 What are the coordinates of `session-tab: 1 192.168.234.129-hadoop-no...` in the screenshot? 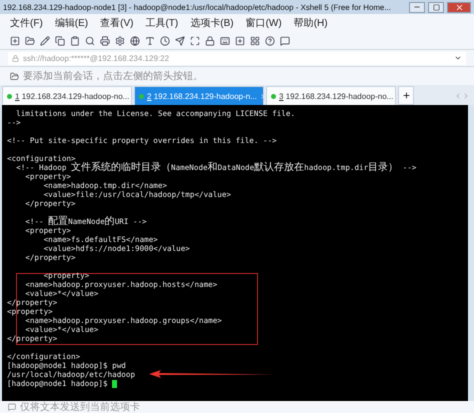 It's located at (67, 95).